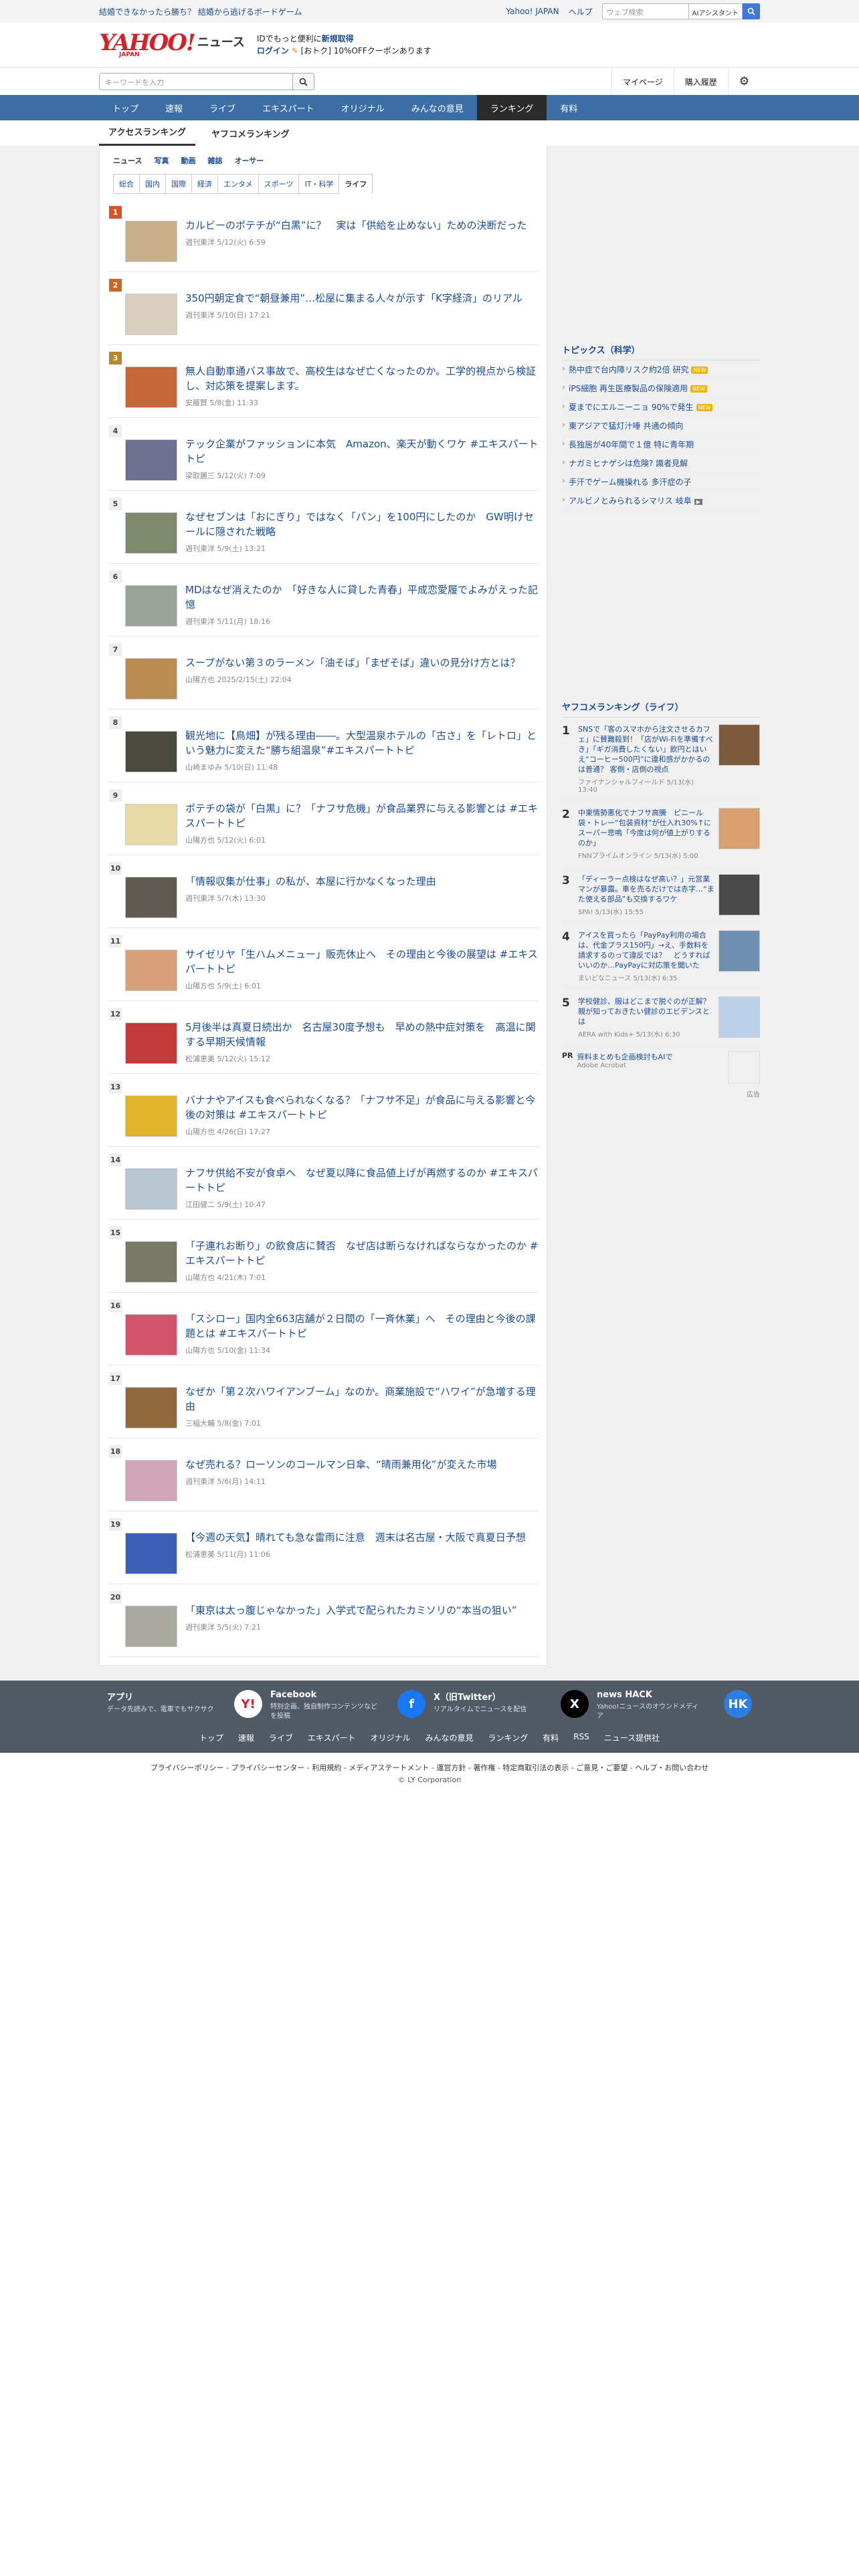 This screenshot has height=2576, width=859. Describe the element at coordinates (362, 1399) in the screenshot. I see `article-title: なぜか「第２次ハワイアンブーム」なのか。商業施設で“ハワイ”が急増する理由` at that location.